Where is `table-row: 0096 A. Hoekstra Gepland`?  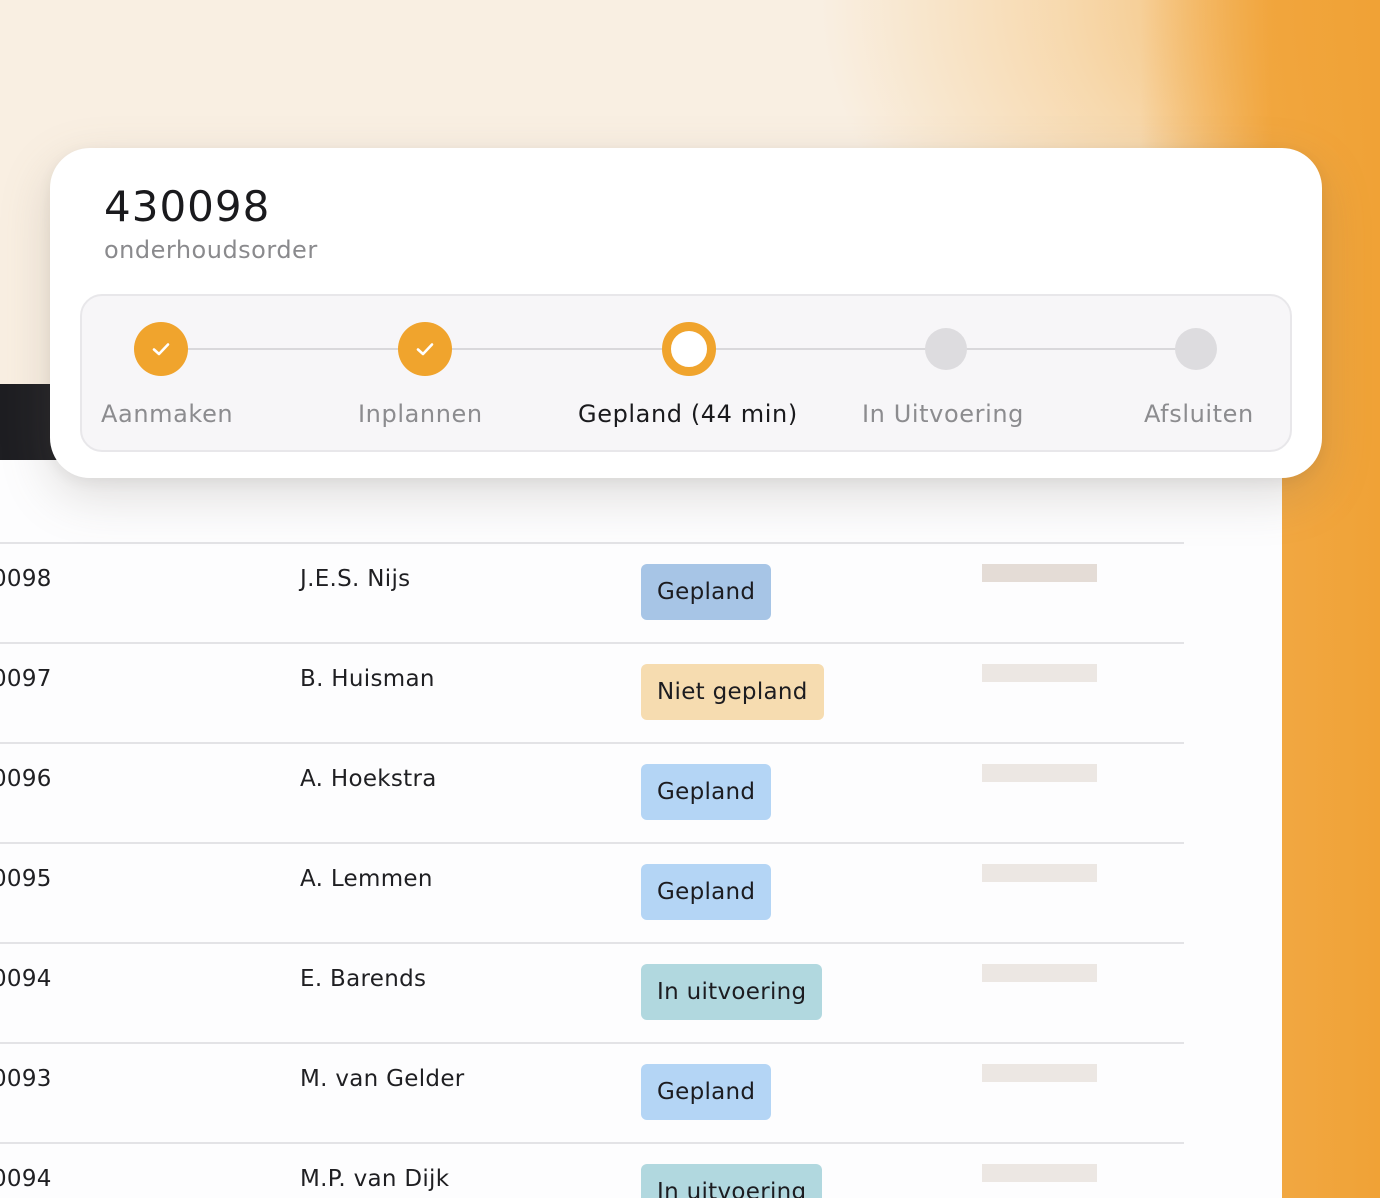 table-row: 0096 A. Hoekstra Gepland is located at coordinates (592, 792).